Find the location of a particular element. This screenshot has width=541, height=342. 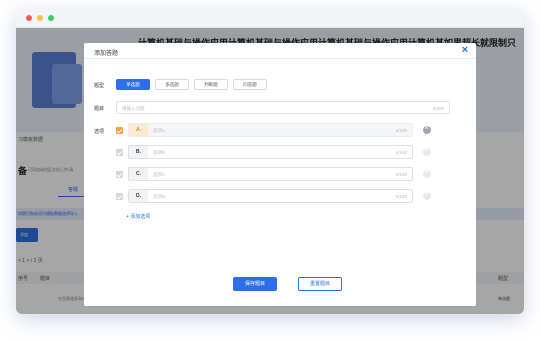

option-a-input: A. 选项A 0/100 is located at coordinates (270, 130).